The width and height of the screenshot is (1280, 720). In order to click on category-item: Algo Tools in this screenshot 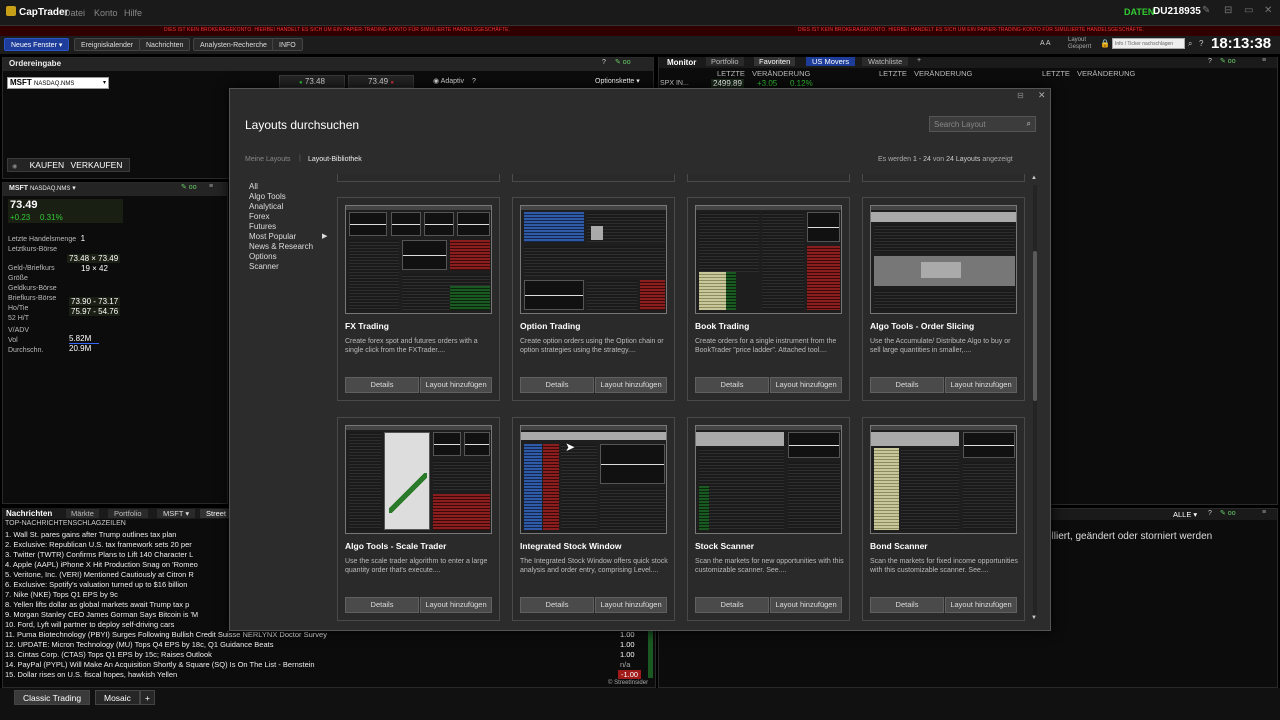, I will do `click(267, 196)`.